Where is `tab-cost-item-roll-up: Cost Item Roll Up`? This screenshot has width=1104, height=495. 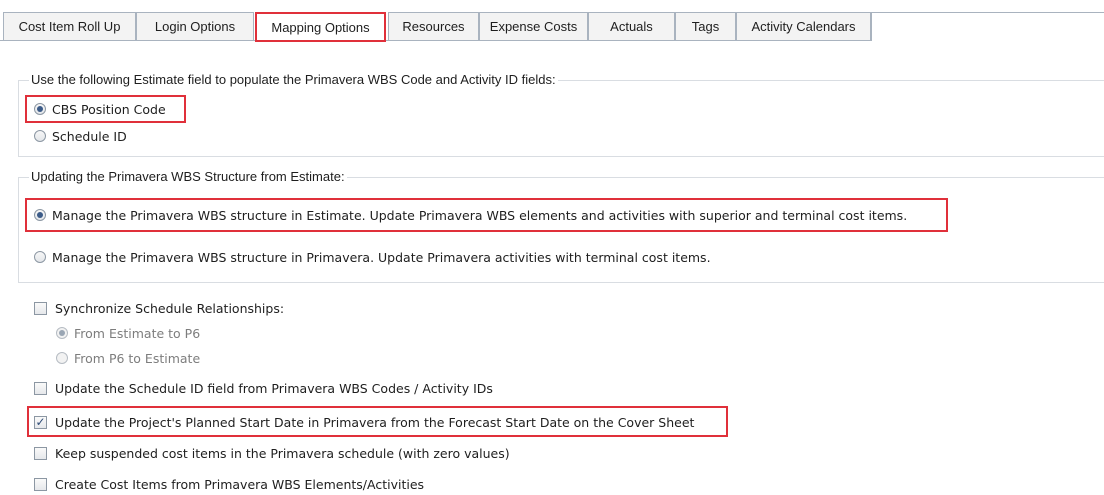 tab-cost-item-roll-up: Cost Item Roll Up is located at coordinates (69, 26).